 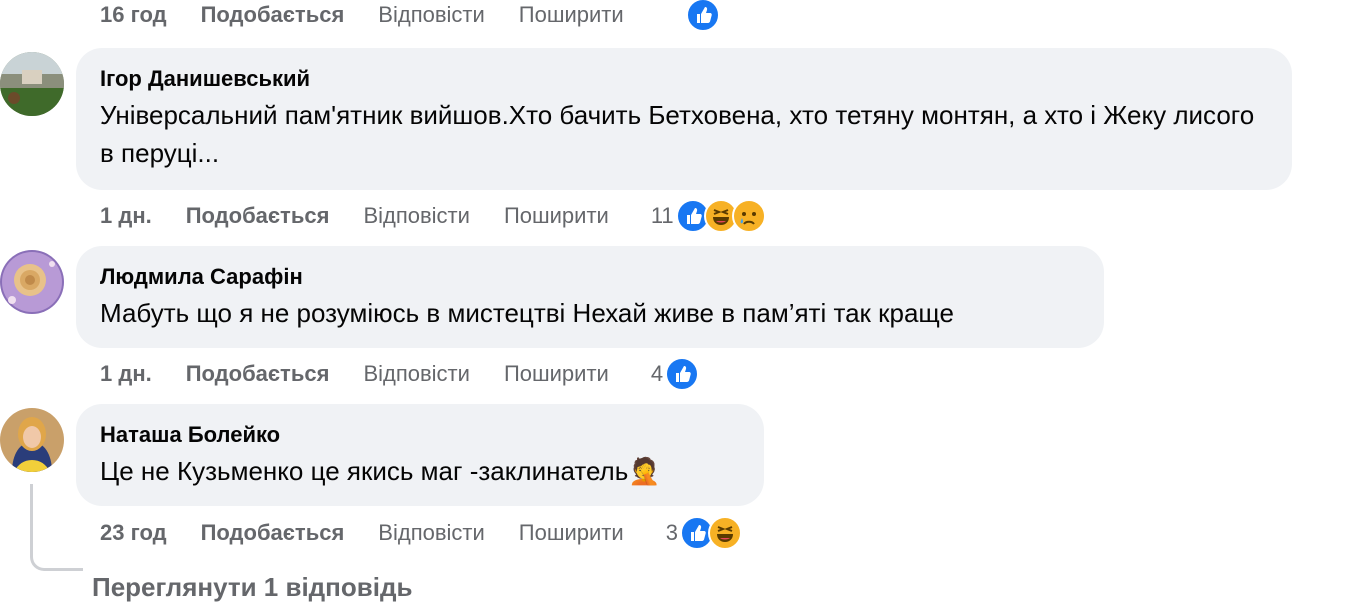 I want to click on sad-icon, so click(x=748, y=216).